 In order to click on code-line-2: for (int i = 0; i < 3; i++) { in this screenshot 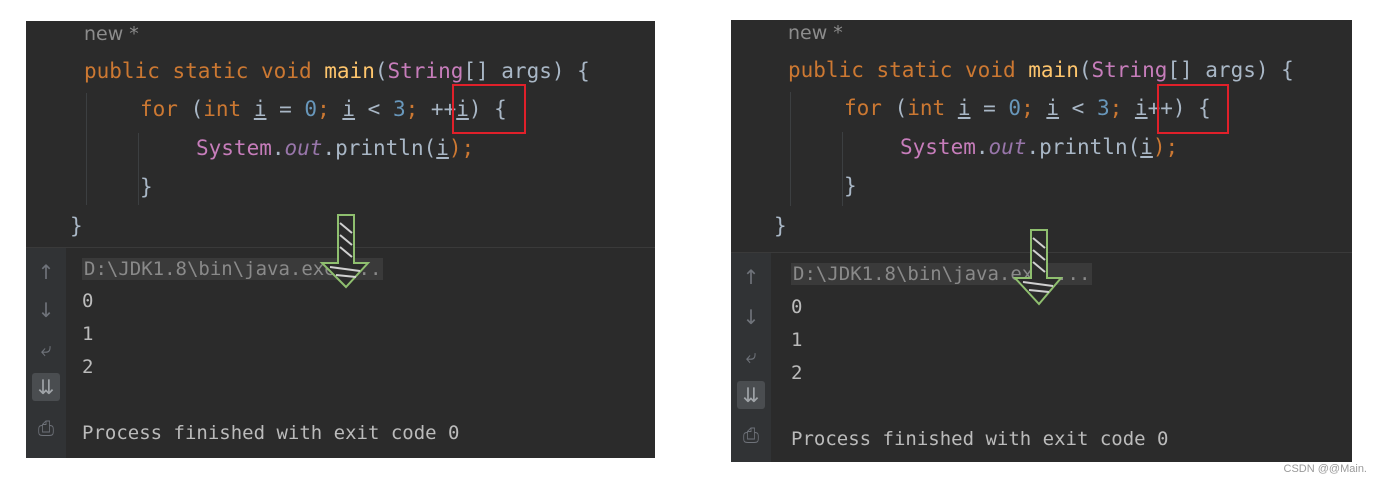, I will do `click(1027, 108)`.